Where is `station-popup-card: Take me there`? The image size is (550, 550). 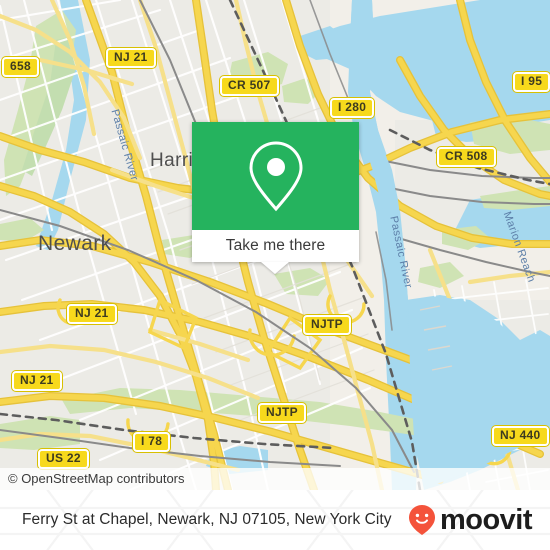
station-popup-card: Take me there is located at coordinates (275, 198).